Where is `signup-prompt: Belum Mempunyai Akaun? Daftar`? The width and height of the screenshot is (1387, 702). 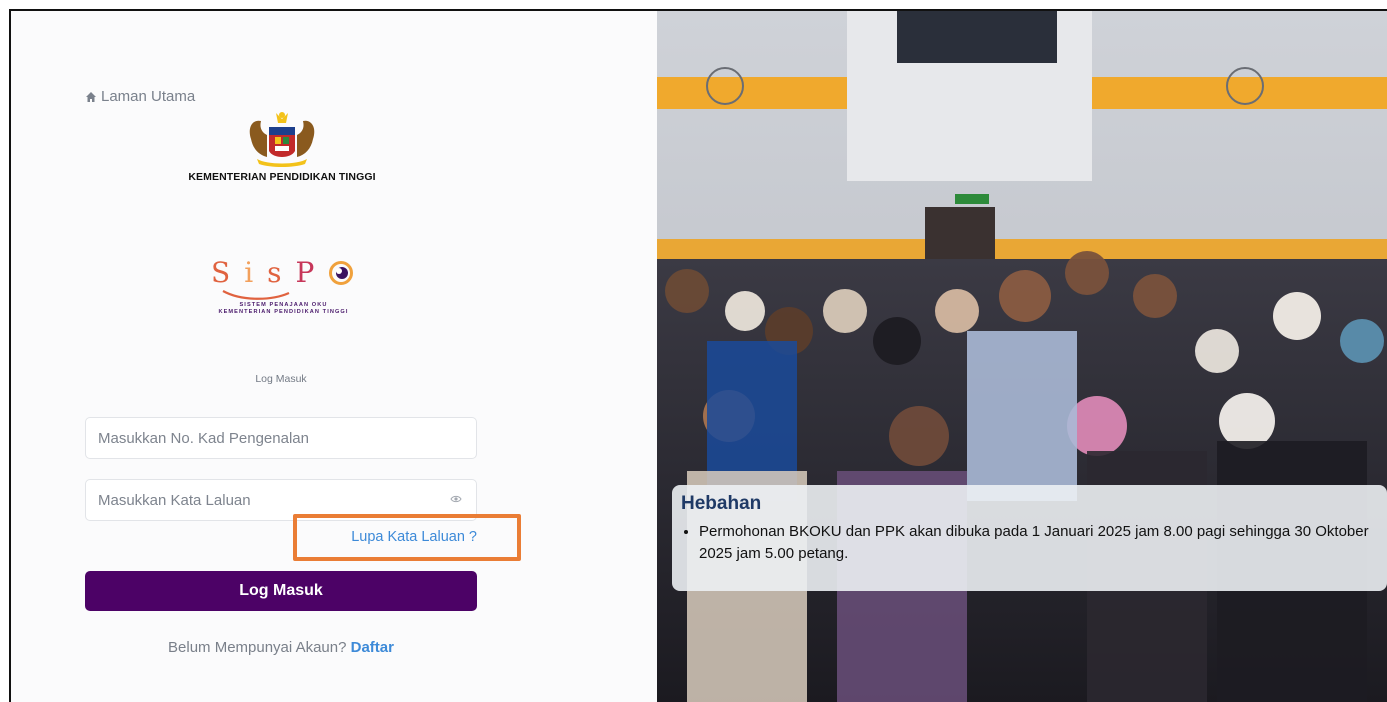
signup-prompt: Belum Mempunyai Akaun? Daftar is located at coordinates (281, 647).